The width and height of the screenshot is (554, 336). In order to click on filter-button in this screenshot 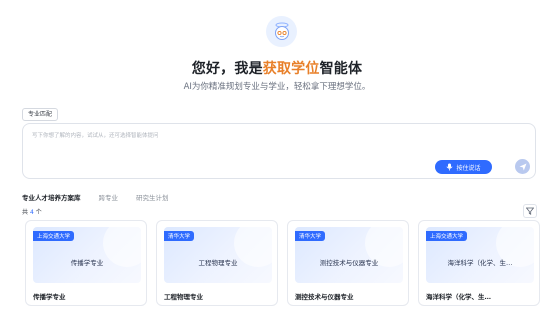, I will do `click(530, 211)`.